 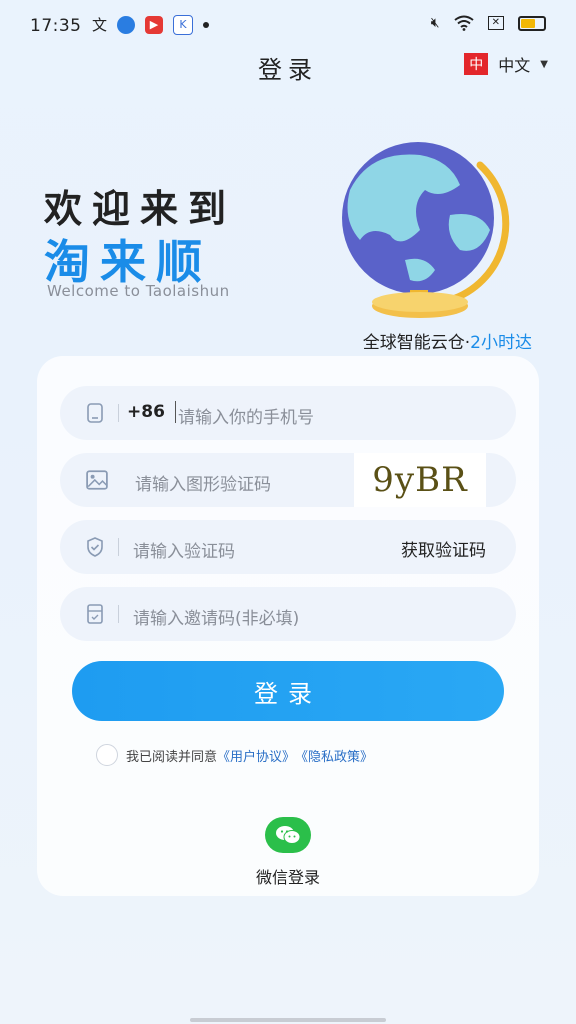 What do you see at coordinates (95, 413) in the screenshot?
I see `phone-icon` at bounding box center [95, 413].